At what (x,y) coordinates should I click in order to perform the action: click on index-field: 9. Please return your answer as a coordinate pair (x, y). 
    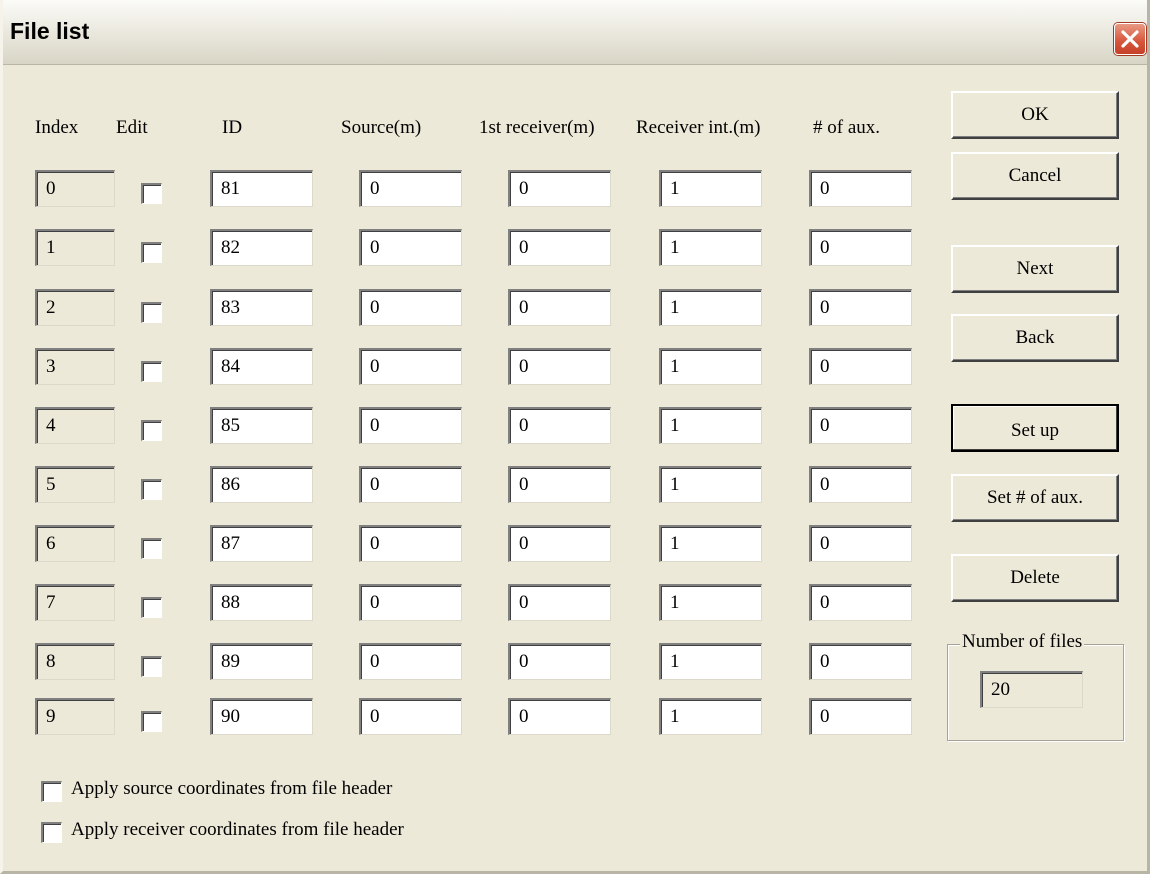
    Looking at the image, I should click on (75, 716).